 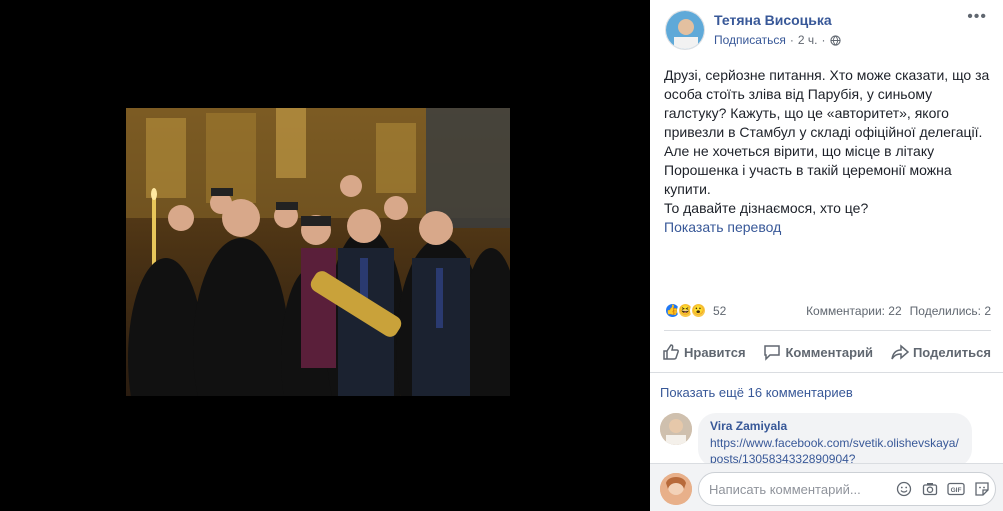 What do you see at coordinates (827, 330) in the screenshot?
I see `divider` at bounding box center [827, 330].